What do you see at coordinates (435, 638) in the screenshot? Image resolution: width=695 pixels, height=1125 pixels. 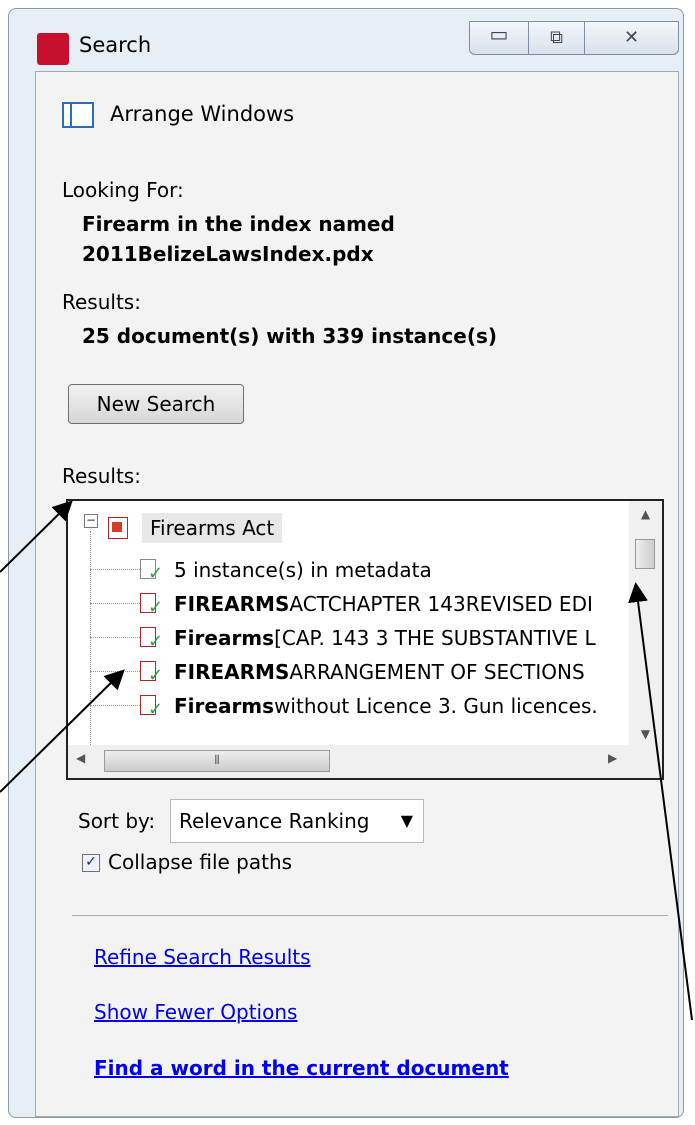 I see `result-text: [CAP. 143 3 THE SUBSTANTIVE L` at bounding box center [435, 638].